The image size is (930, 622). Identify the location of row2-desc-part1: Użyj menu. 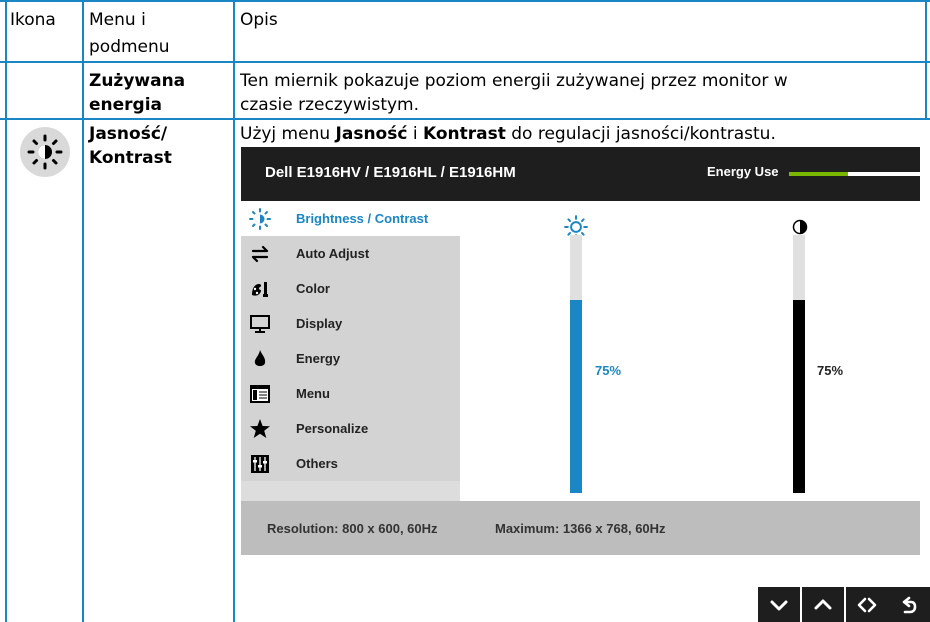
(288, 134).